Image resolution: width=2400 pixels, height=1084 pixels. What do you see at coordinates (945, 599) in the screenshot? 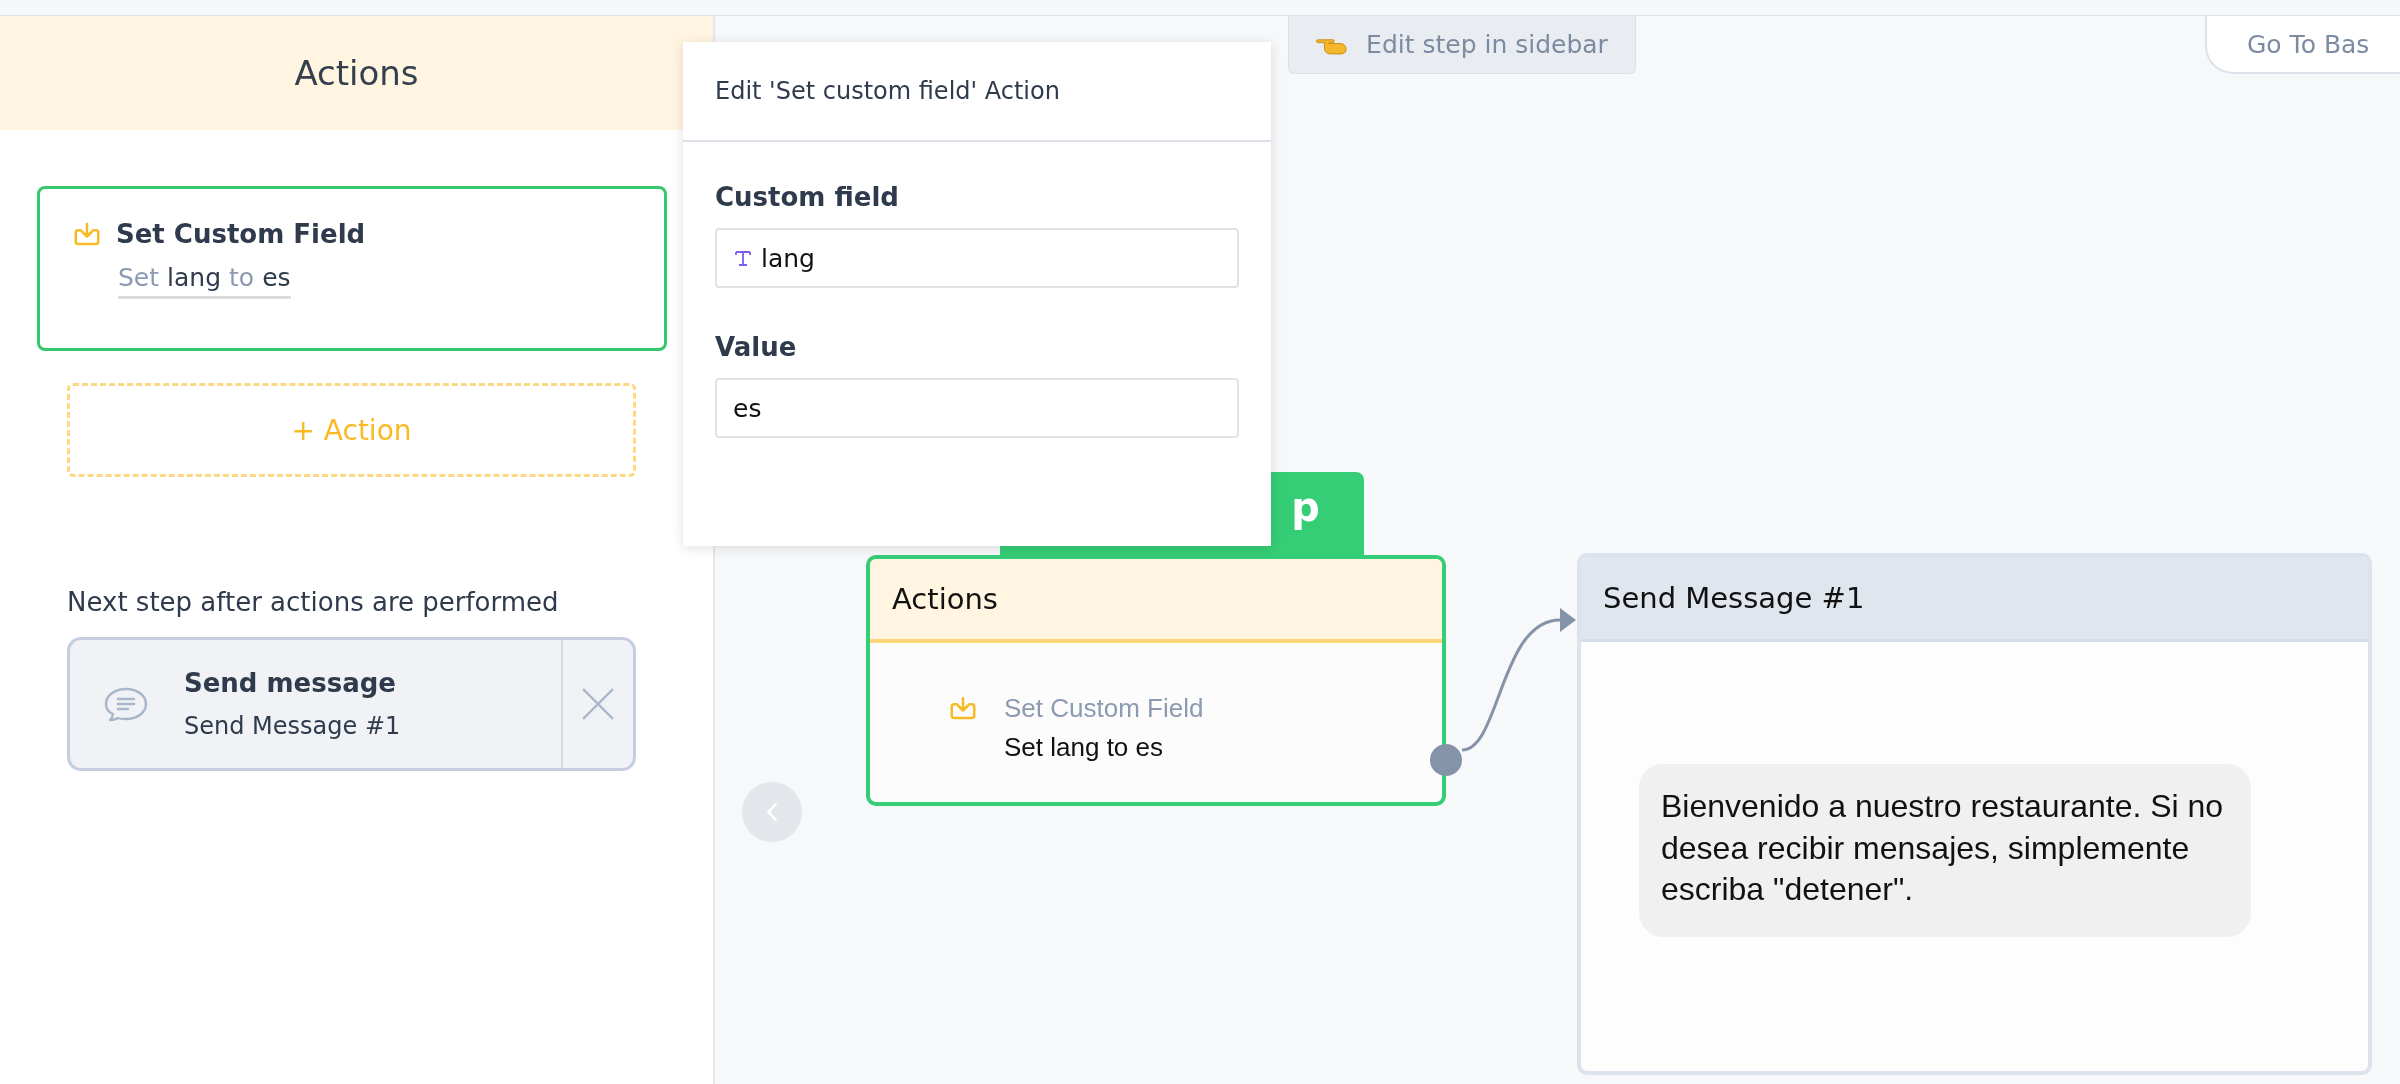
I see `node-title: Actions` at bounding box center [945, 599].